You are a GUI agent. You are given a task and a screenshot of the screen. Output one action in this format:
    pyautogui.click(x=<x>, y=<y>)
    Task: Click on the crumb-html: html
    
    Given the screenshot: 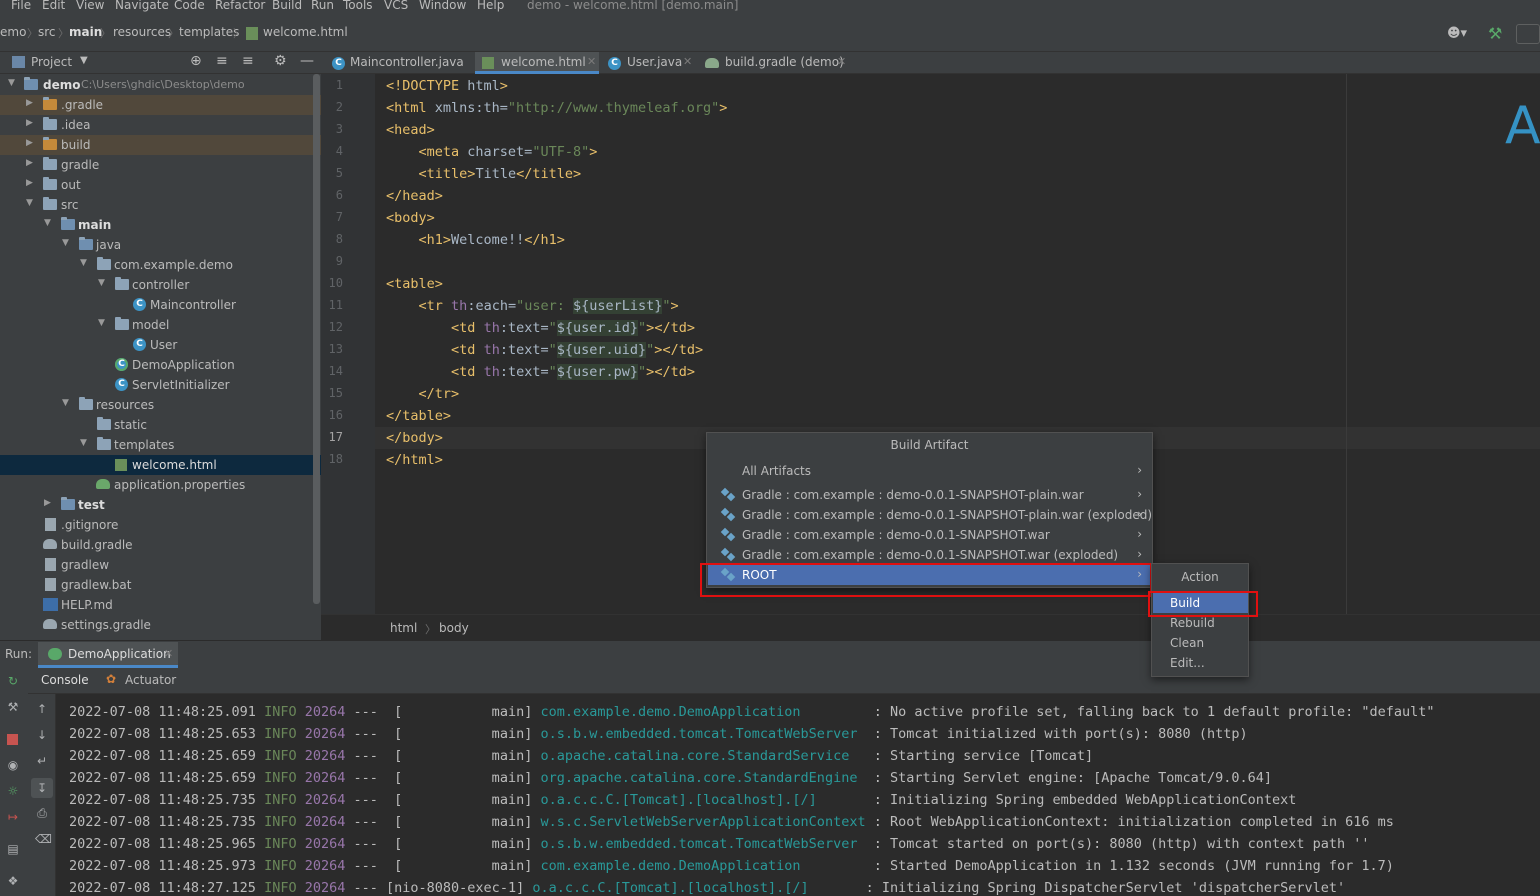 What is the action you would take?
    pyautogui.click(x=403, y=628)
    